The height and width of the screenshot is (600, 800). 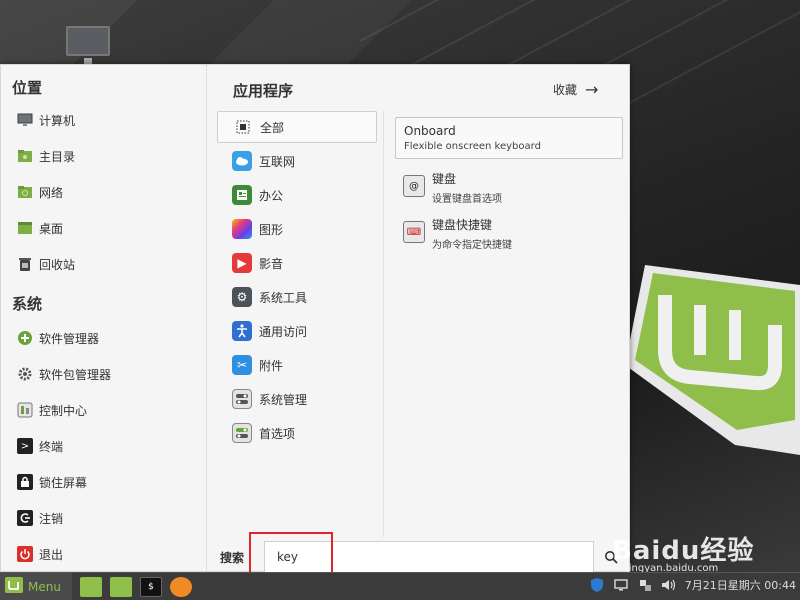 I want to click on places-title: 位置, so click(x=27, y=88).